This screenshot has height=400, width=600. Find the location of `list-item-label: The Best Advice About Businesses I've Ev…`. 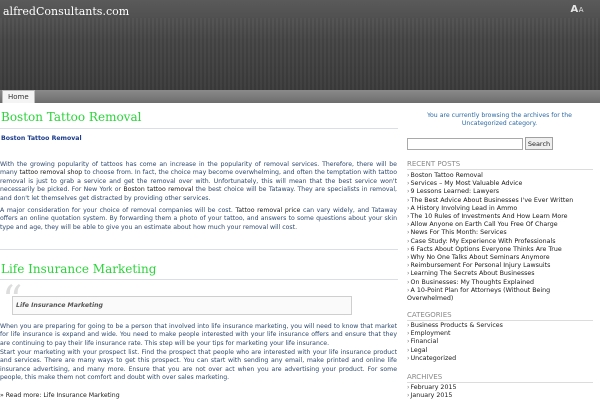

list-item-label: The Best Advice About Businesses I've Ev… is located at coordinates (492, 200).